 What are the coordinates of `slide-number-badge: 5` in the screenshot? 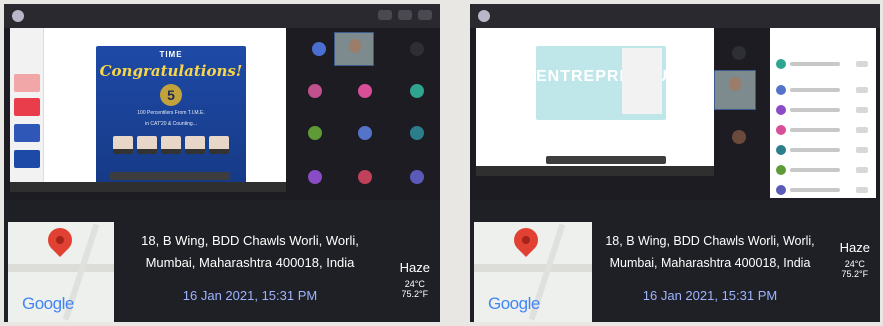 It's located at (171, 95).